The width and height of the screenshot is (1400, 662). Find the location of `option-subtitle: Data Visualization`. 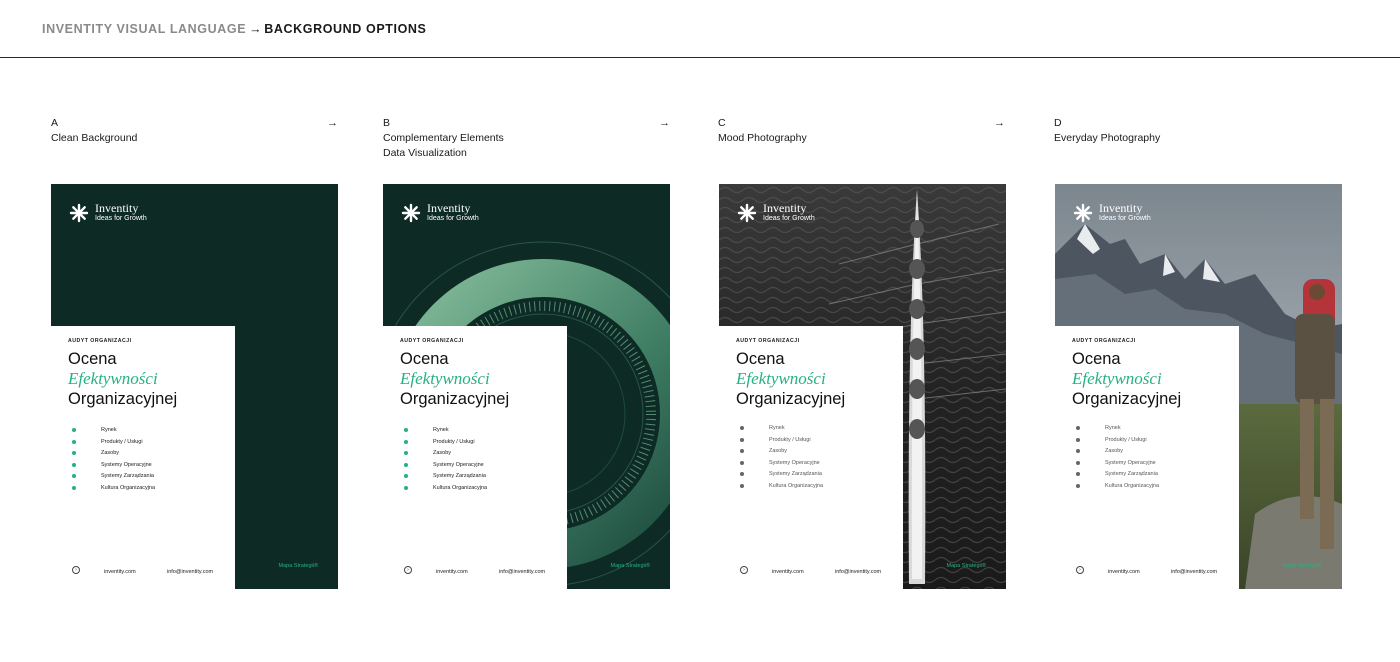

option-subtitle: Data Visualization is located at coordinates (425, 153).